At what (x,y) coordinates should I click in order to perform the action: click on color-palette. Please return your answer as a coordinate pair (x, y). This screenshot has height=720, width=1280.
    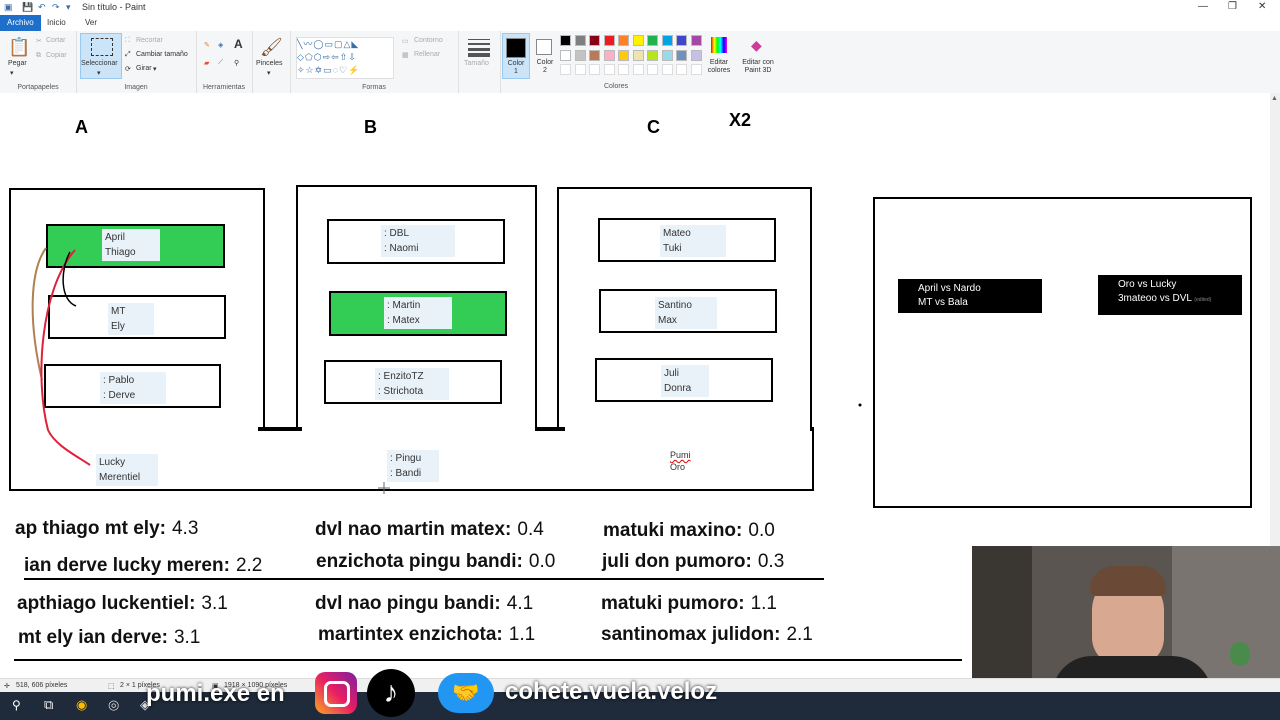
    Looking at the image, I should click on (633, 56).